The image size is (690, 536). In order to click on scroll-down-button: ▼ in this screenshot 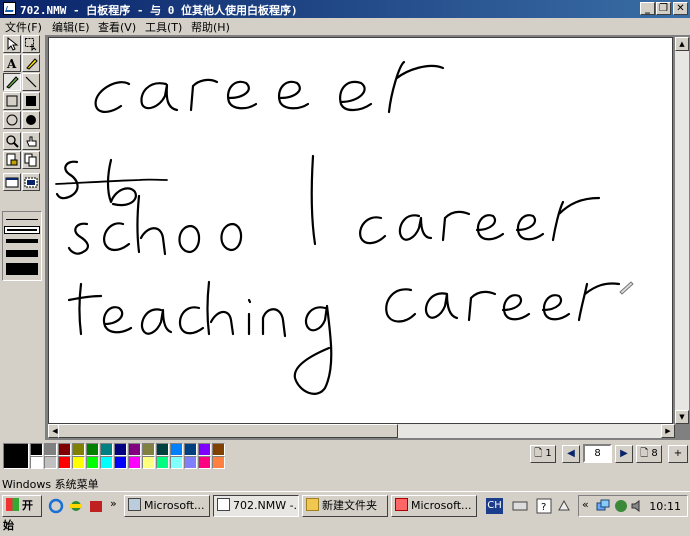, I will do `click(682, 417)`.